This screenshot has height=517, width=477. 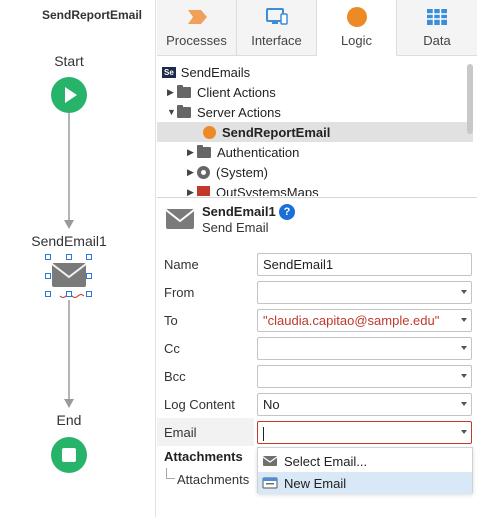 What do you see at coordinates (172, 348) in the screenshot?
I see `prop-label: Cc` at bounding box center [172, 348].